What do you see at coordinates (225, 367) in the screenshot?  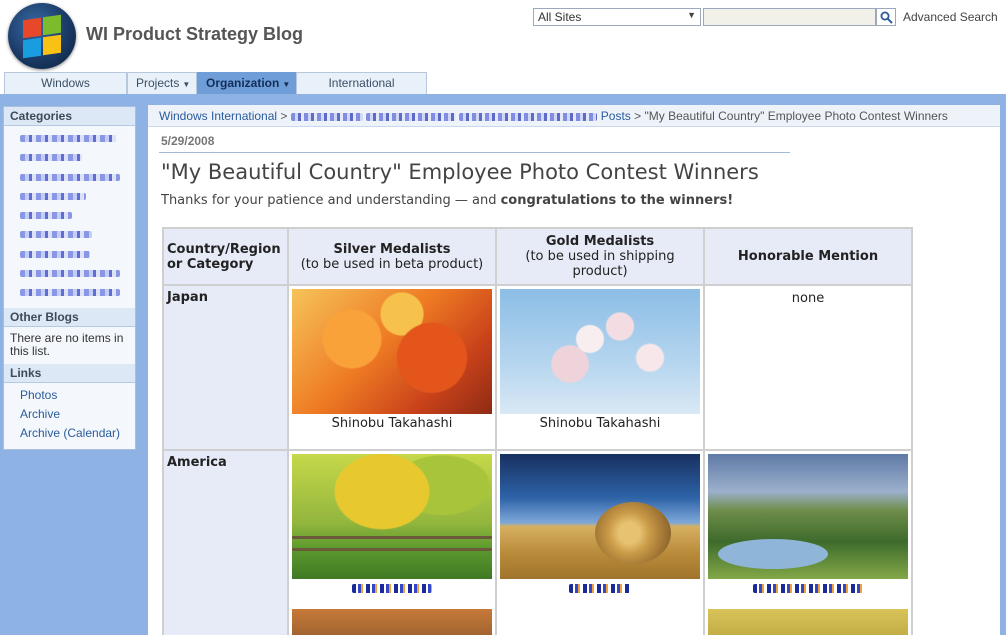 I see `row-region: Japan` at bounding box center [225, 367].